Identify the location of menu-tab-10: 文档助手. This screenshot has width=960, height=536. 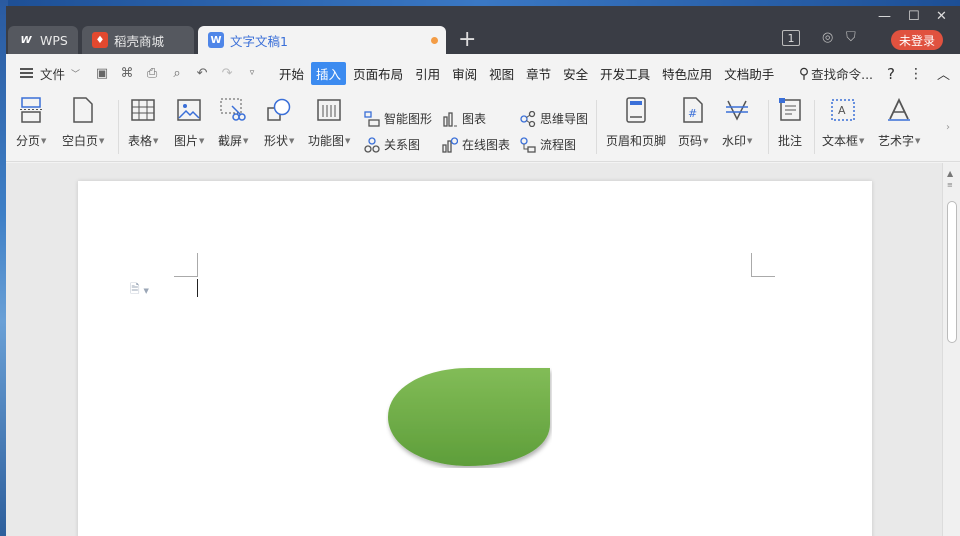
(749, 73).